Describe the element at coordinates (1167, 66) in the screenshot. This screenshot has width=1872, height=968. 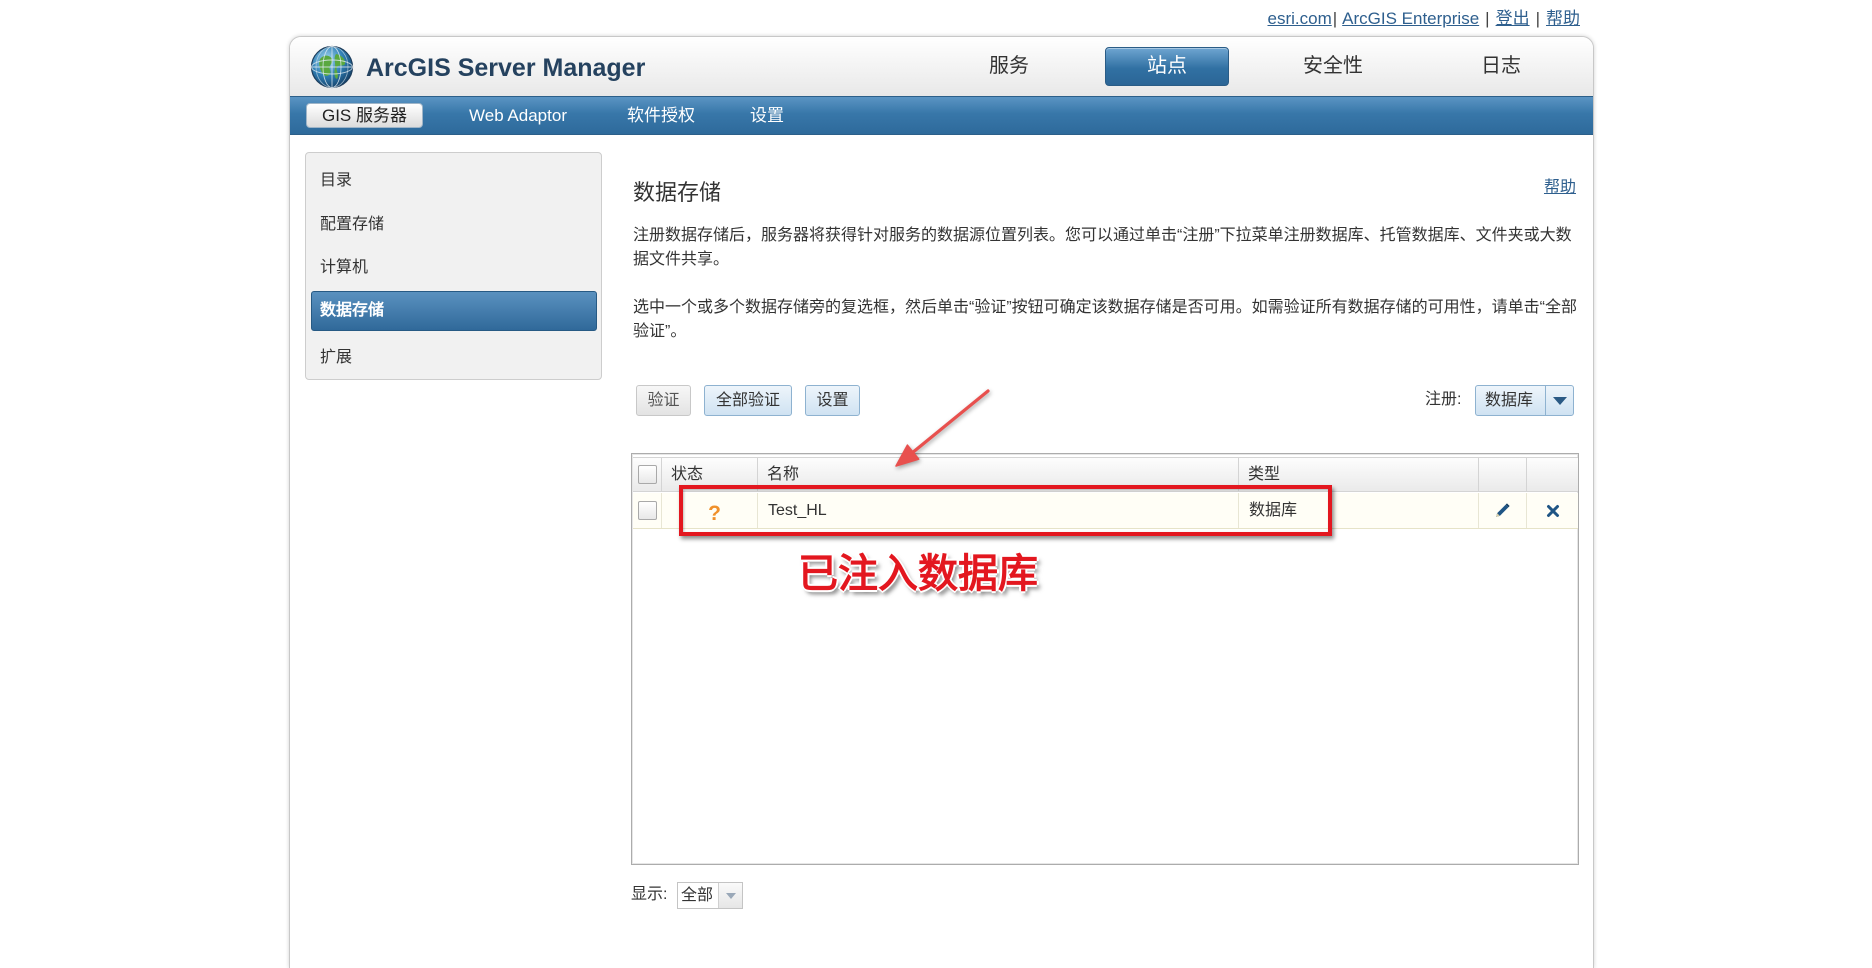
I see `nav-tab-site: 站点` at that location.